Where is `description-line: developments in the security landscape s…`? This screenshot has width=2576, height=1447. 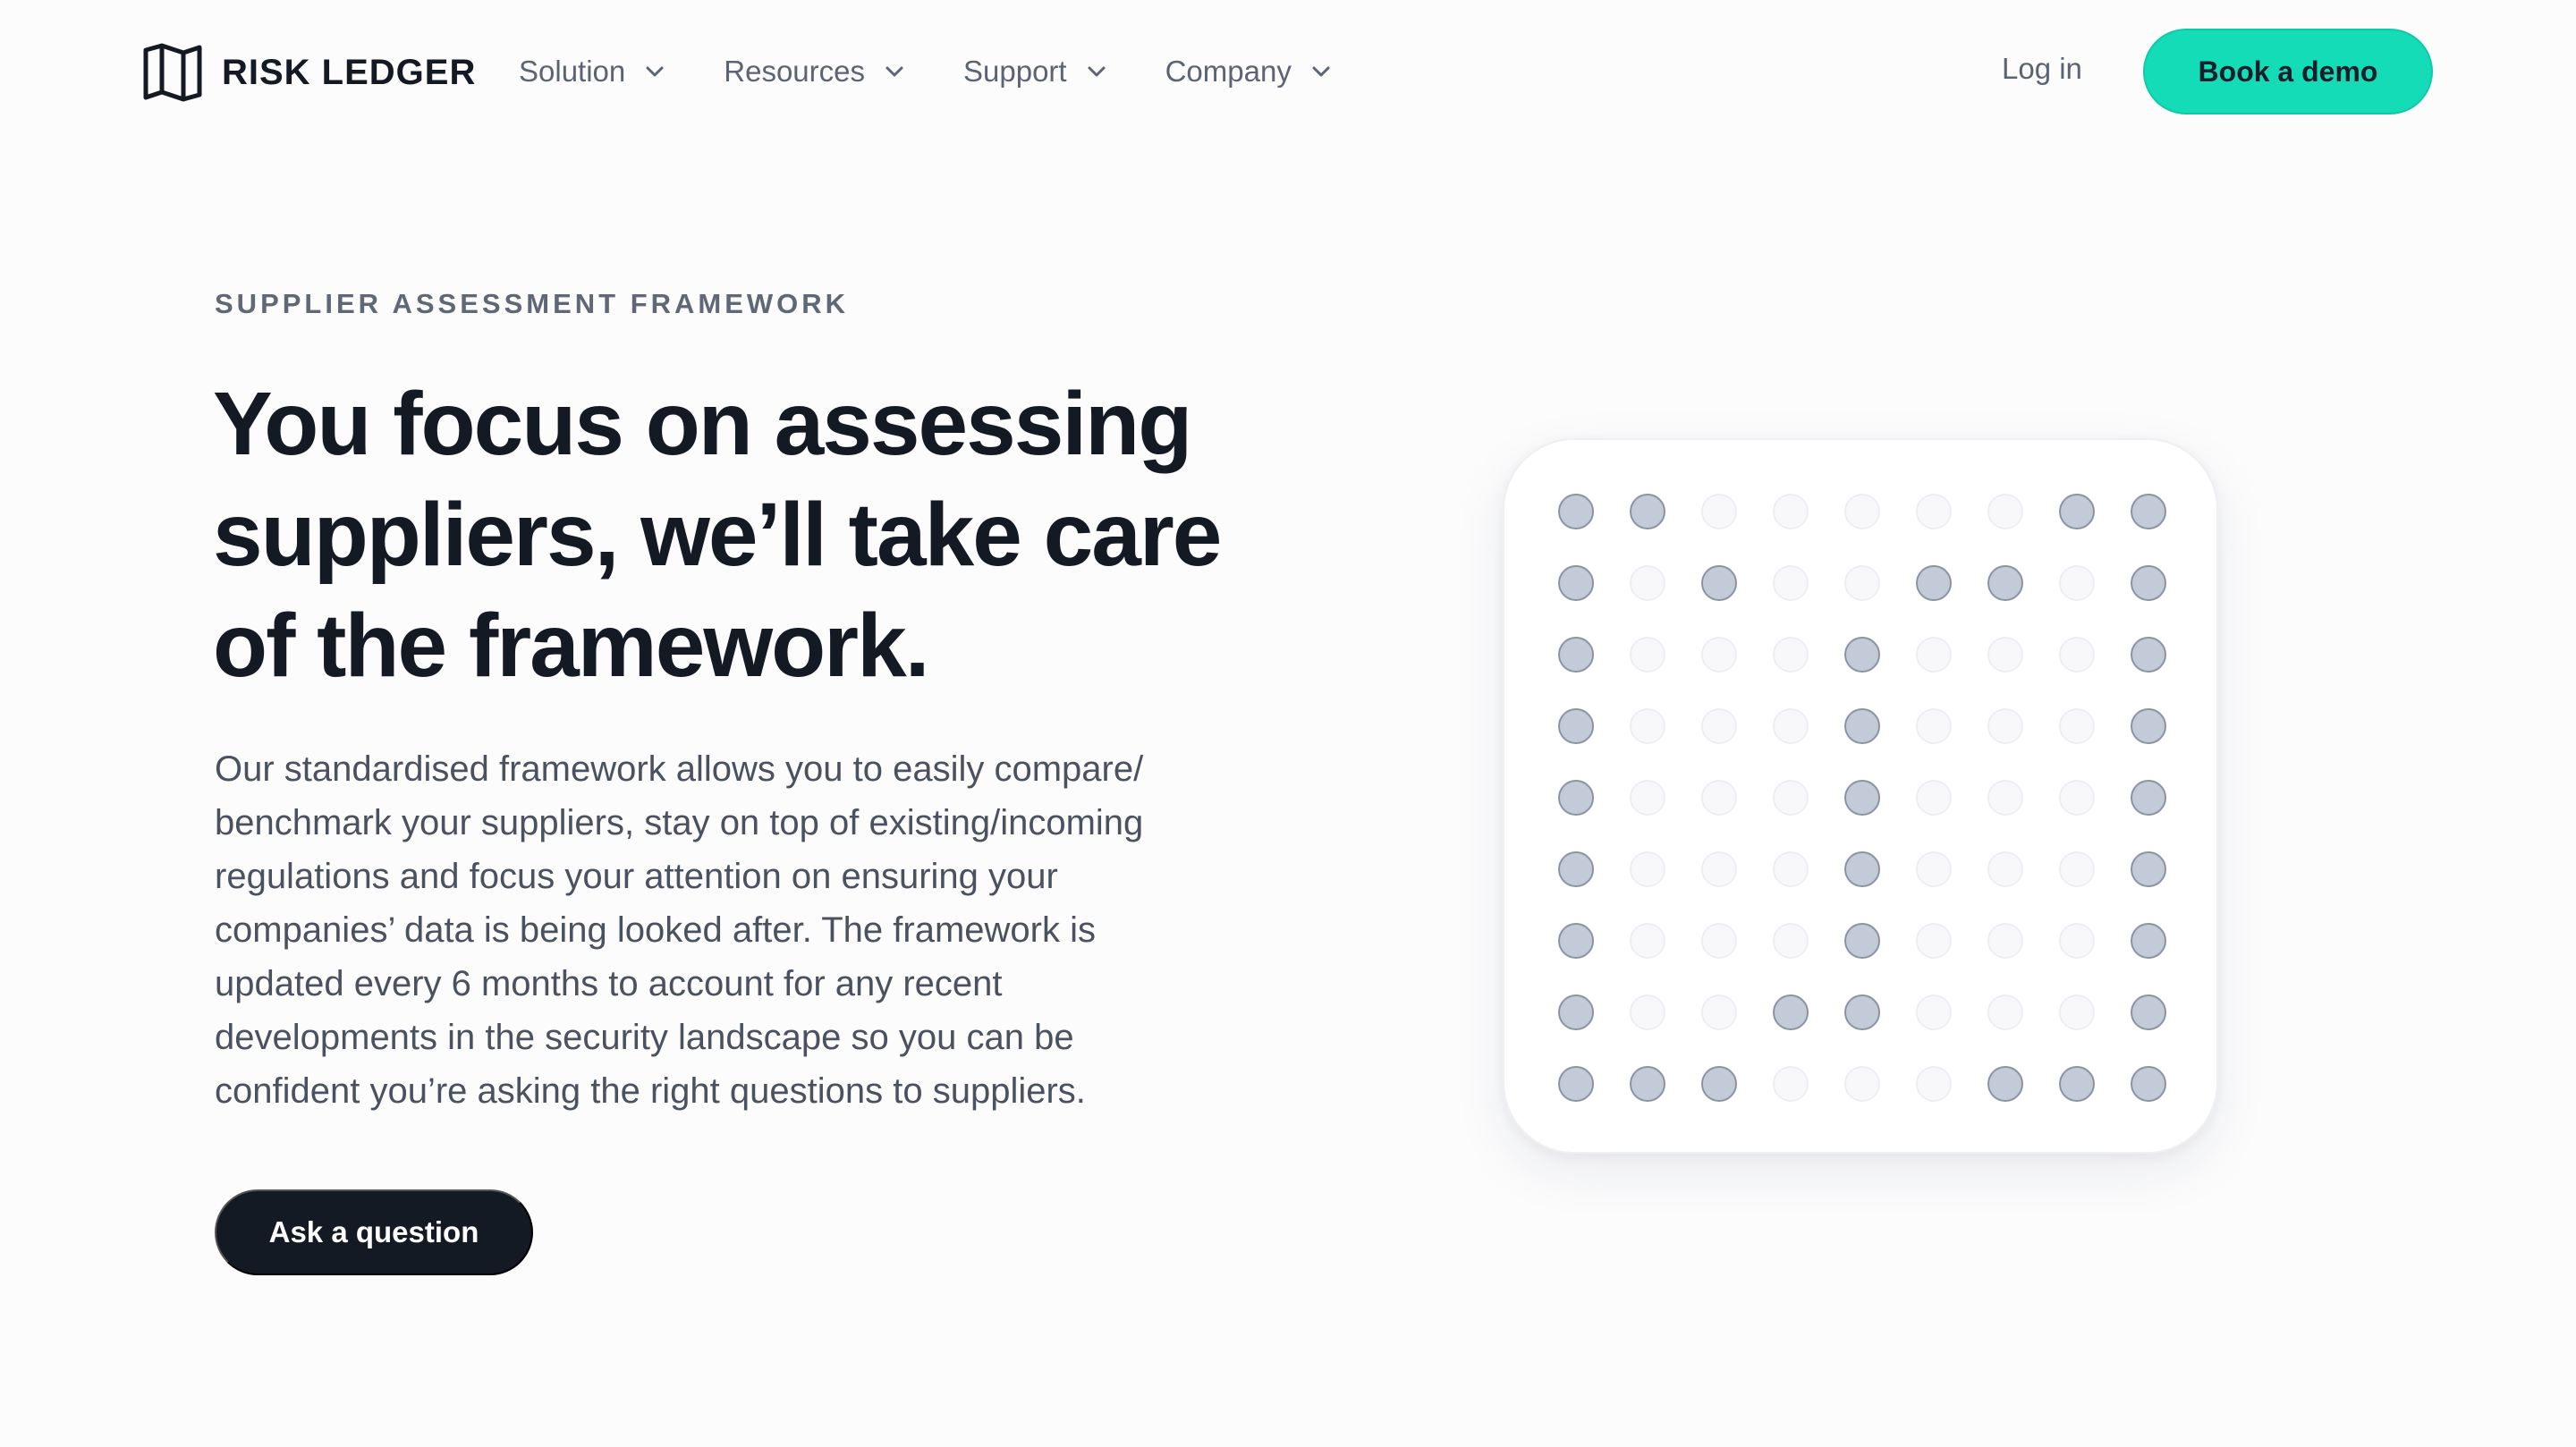
description-line: developments in the security landscape s… is located at coordinates (644, 1037).